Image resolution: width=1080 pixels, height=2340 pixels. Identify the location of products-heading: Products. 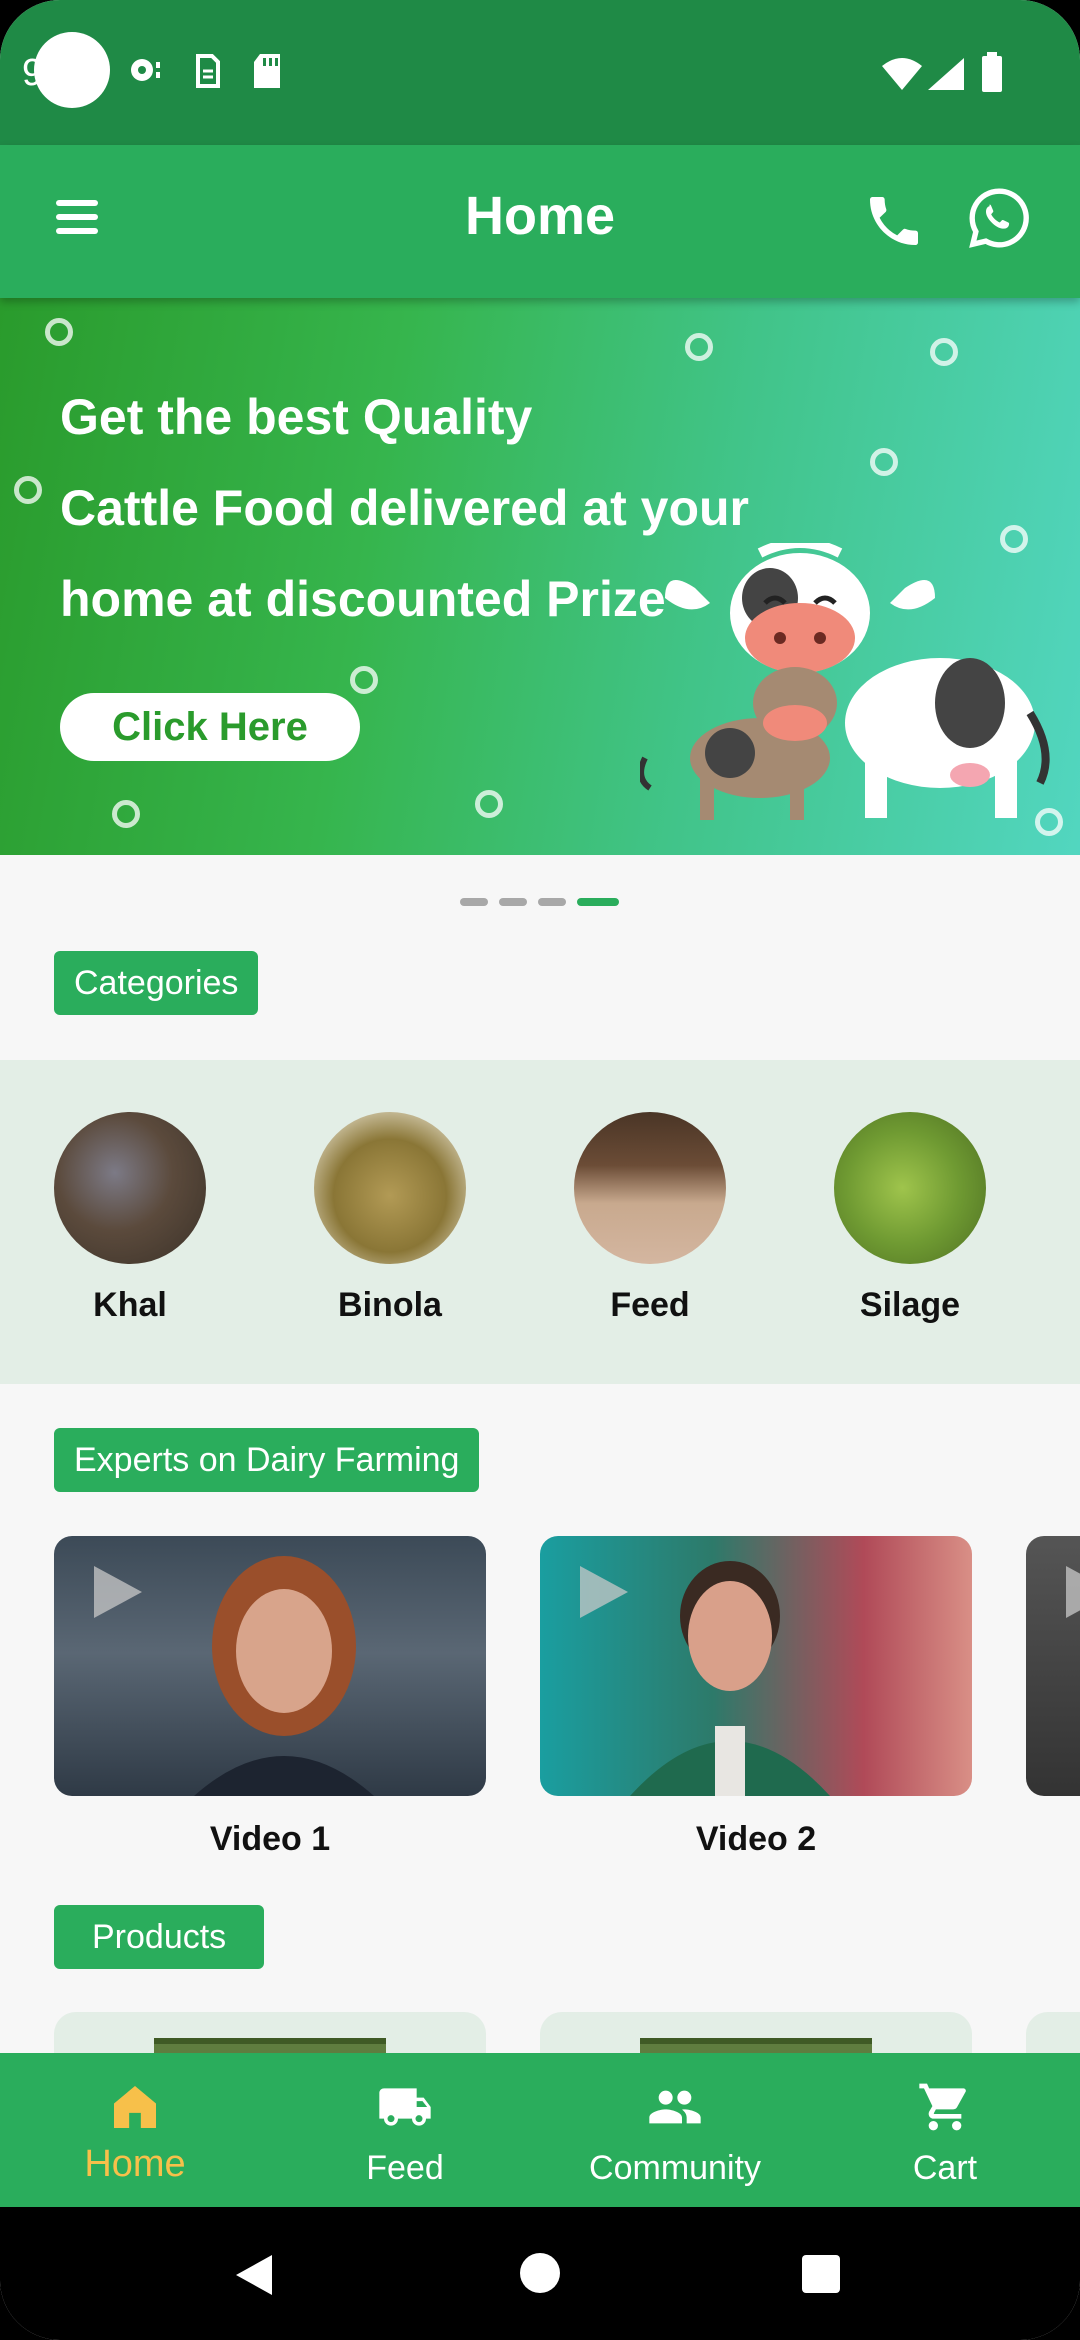
(159, 1937).